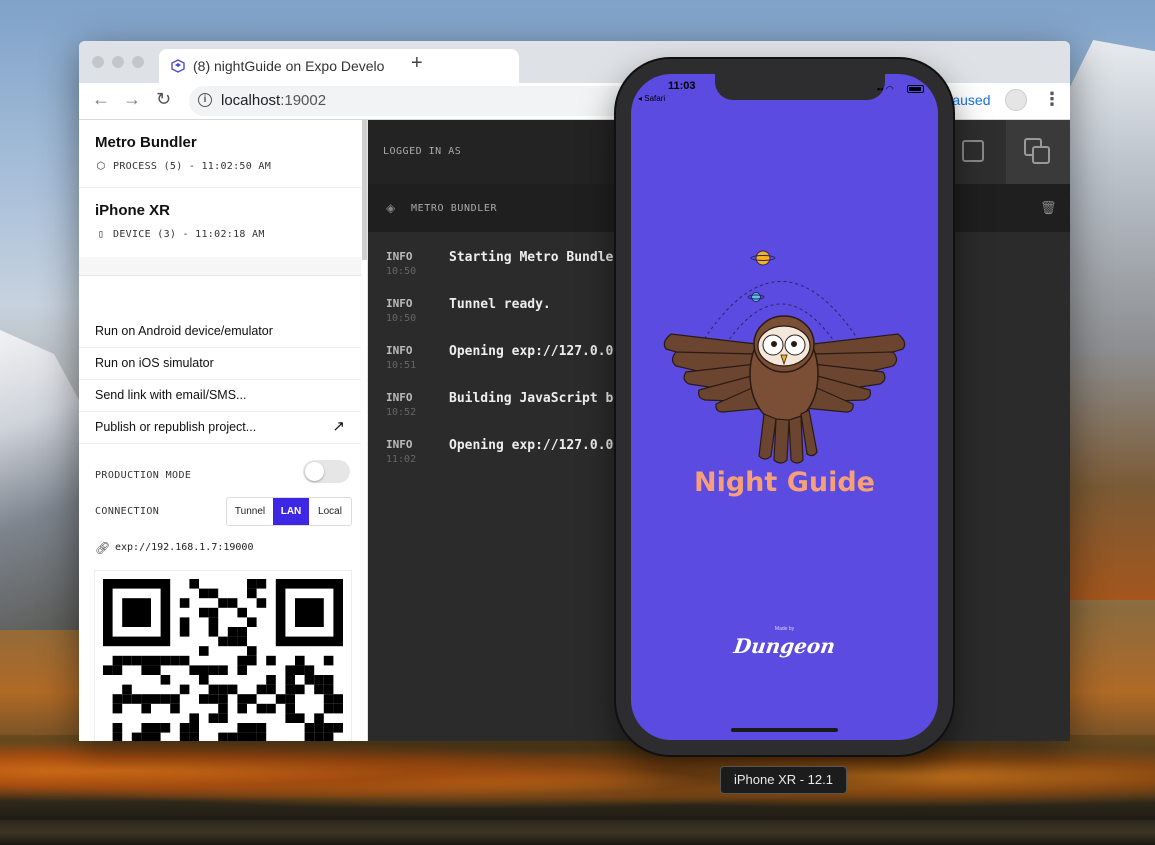 The height and width of the screenshot is (845, 1155). What do you see at coordinates (915, 89) in the screenshot?
I see `battery-icon` at bounding box center [915, 89].